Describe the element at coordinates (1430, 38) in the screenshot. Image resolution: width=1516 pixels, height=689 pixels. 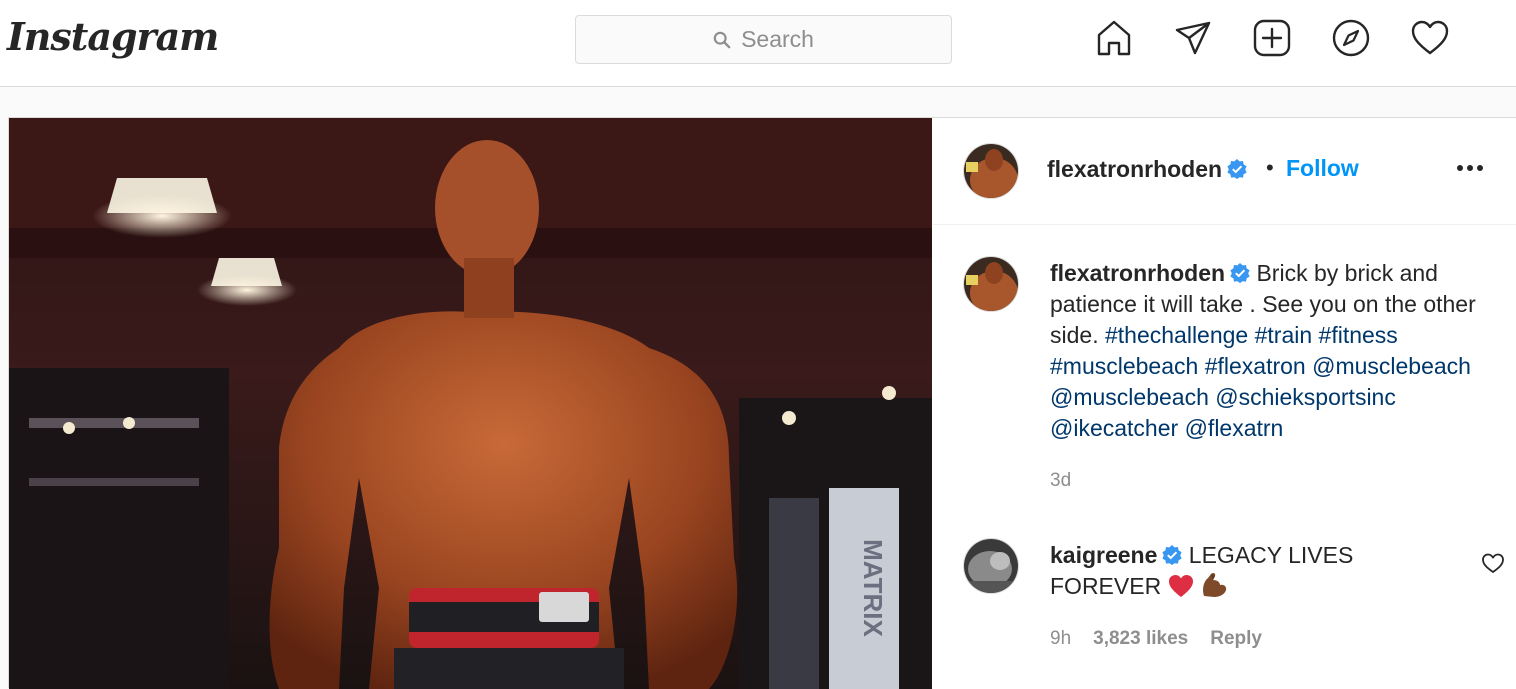
I see `activity-heart-icon` at that location.